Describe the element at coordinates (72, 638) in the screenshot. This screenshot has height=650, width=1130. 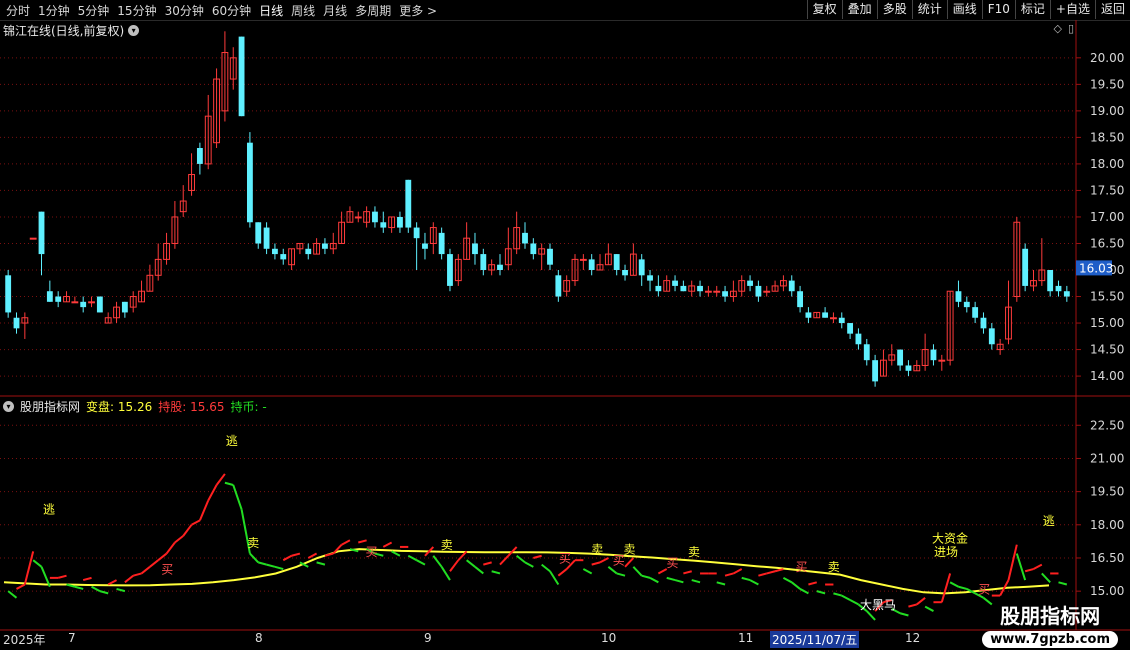
I see `date-month-7: 7` at that location.